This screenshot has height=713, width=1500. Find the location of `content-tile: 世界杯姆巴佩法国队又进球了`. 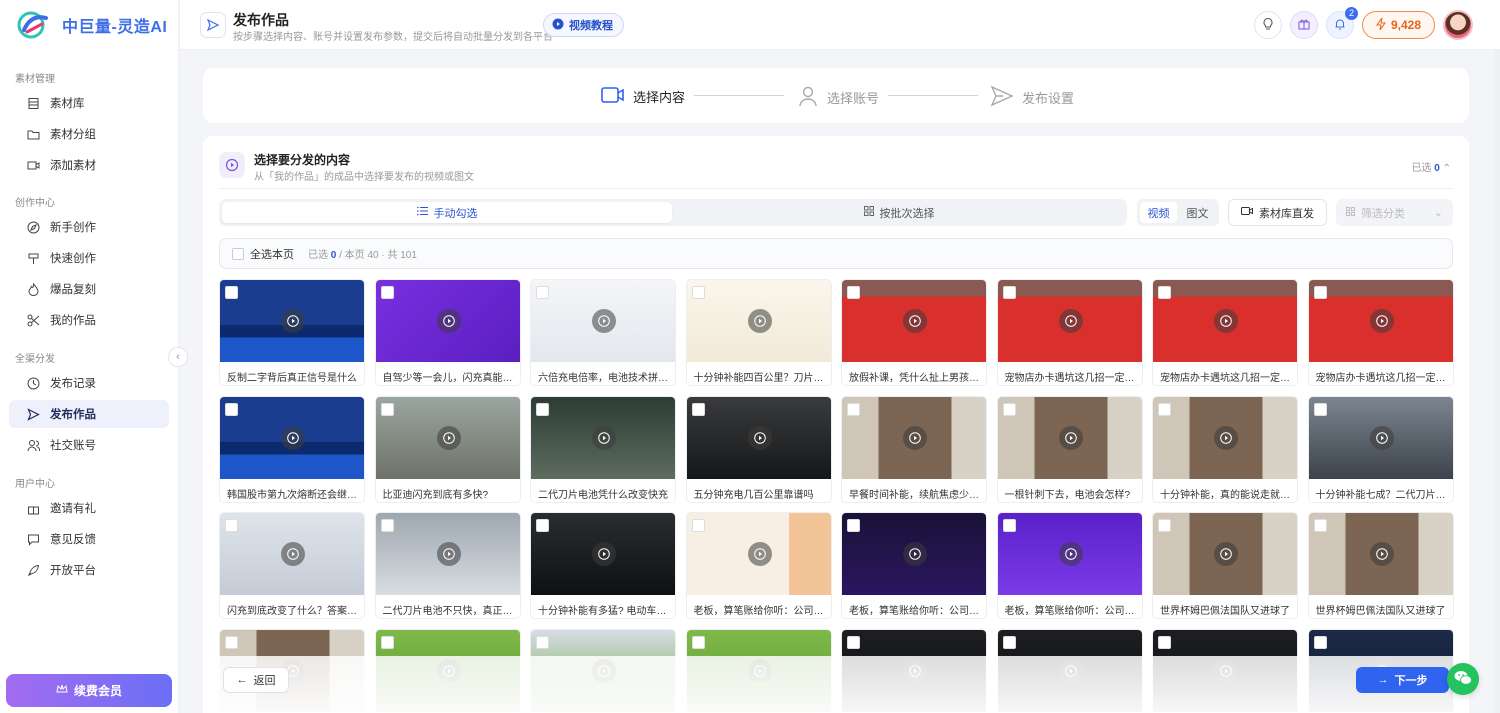

content-tile: 世界杯姆巴佩法国队又进球了 is located at coordinates (1225, 565).